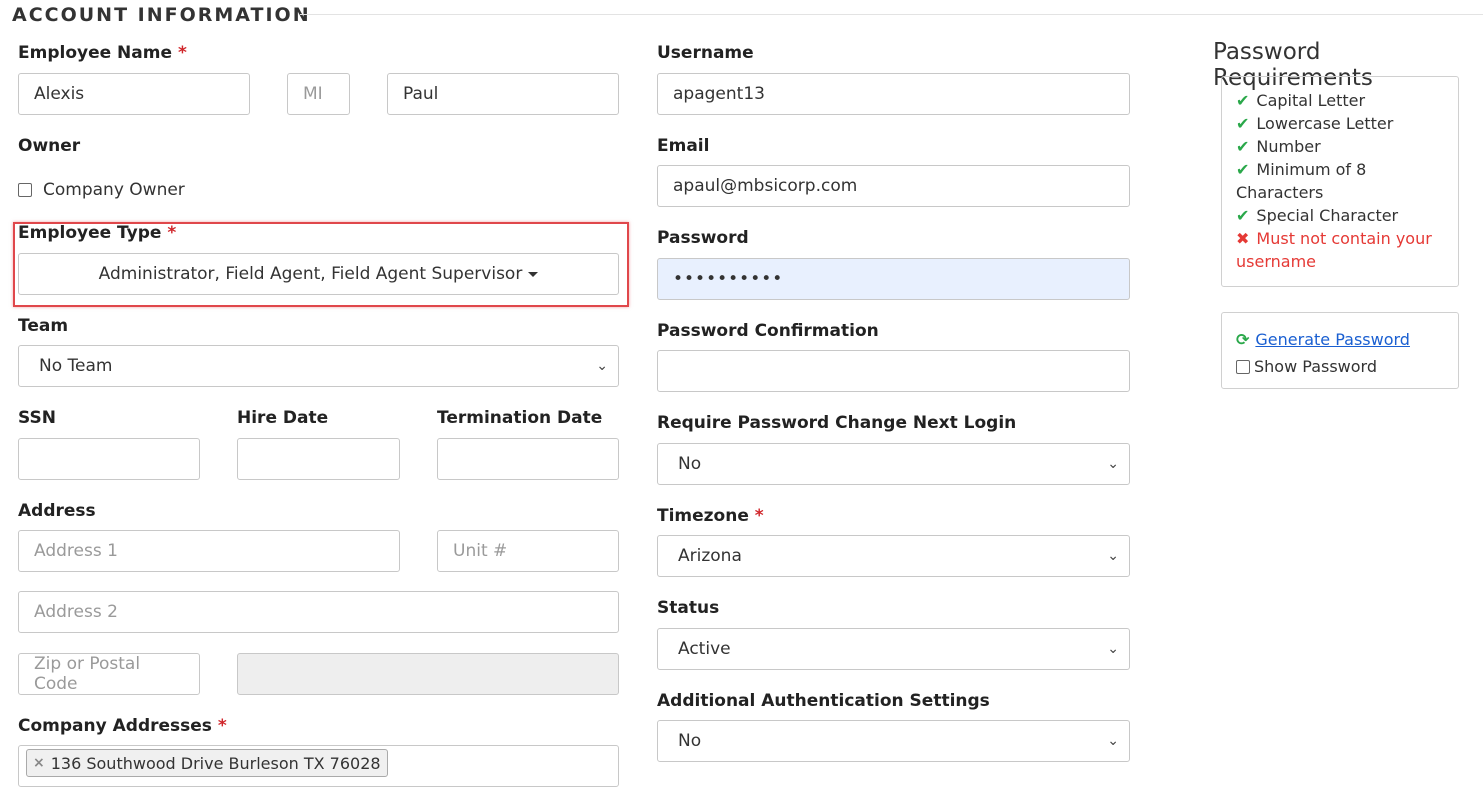 Image resolution: width=1483 pixels, height=787 pixels. Describe the element at coordinates (893, 186) in the screenshot. I see `email-input: apaul@mbsicorp.com` at that location.